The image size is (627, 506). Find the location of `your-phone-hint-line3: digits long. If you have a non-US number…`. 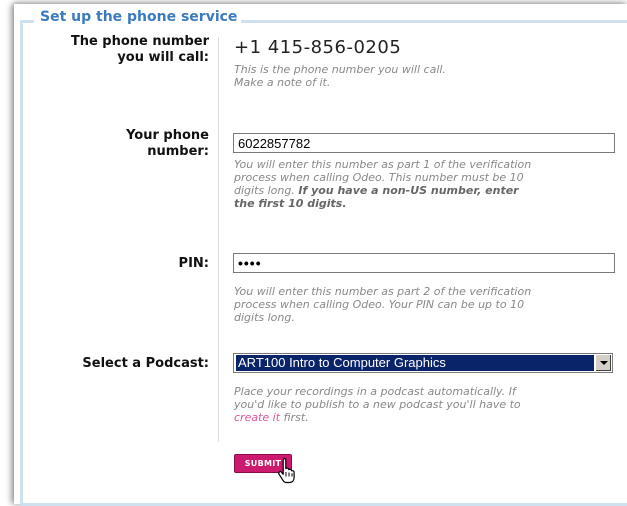

your-phone-hint-line3: digits long. If you have a non-US number… is located at coordinates (421, 190).